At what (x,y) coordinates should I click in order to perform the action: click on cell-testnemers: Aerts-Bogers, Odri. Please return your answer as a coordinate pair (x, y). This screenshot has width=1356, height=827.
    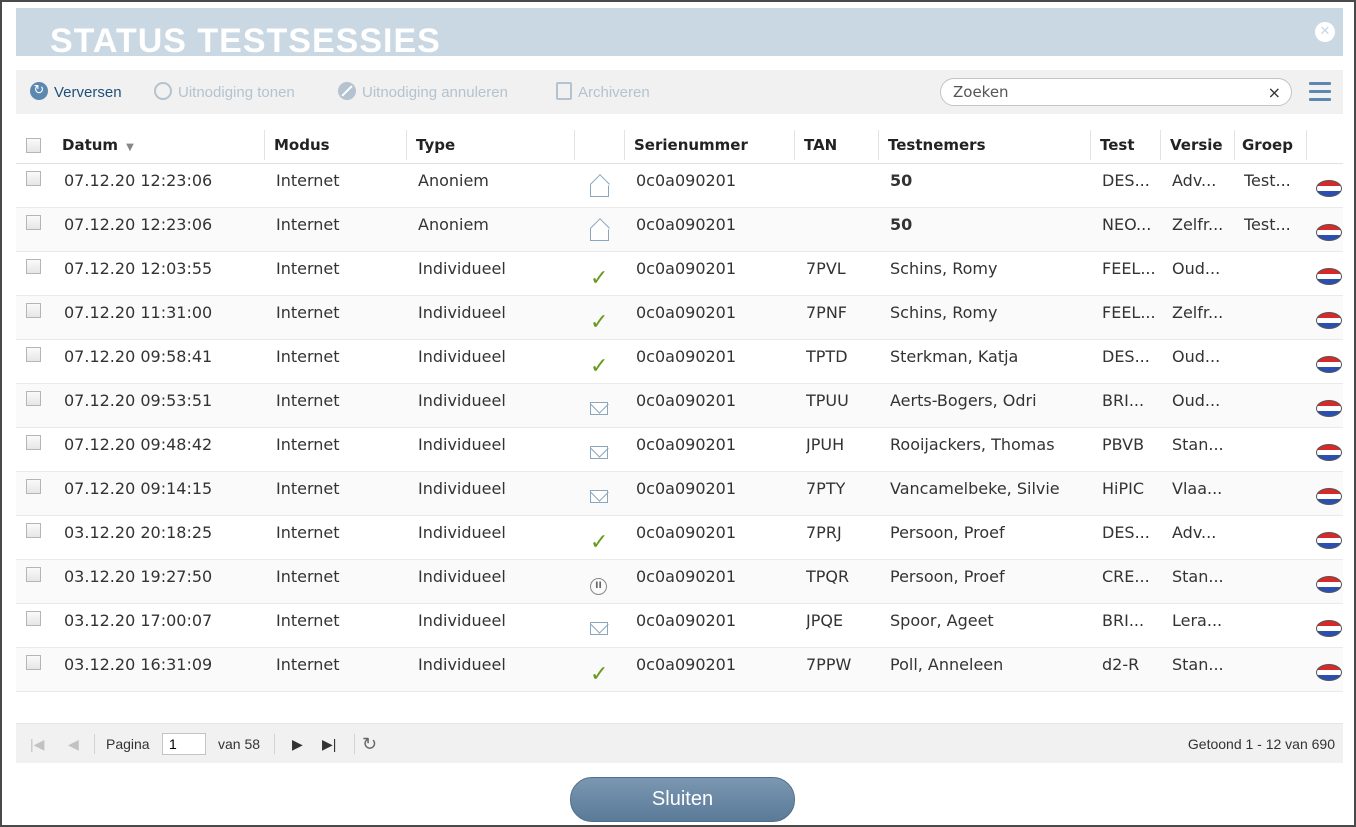
    Looking at the image, I should click on (963, 400).